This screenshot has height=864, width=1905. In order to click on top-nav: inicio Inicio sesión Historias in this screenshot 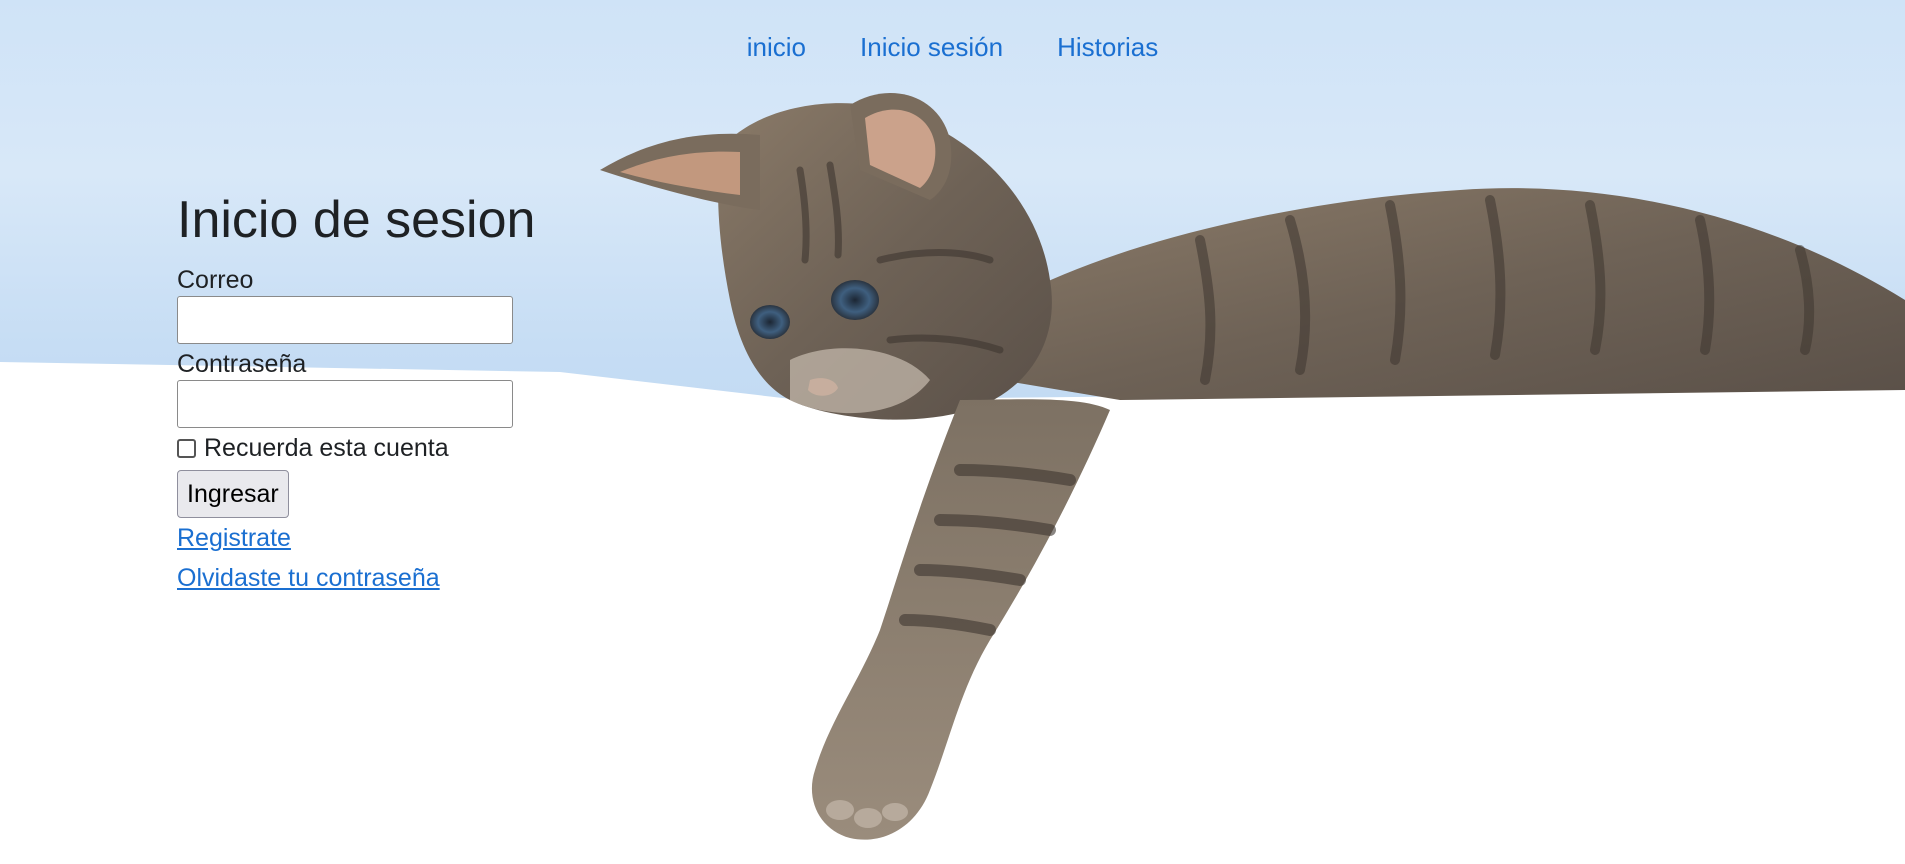, I will do `click(952, 47)`.